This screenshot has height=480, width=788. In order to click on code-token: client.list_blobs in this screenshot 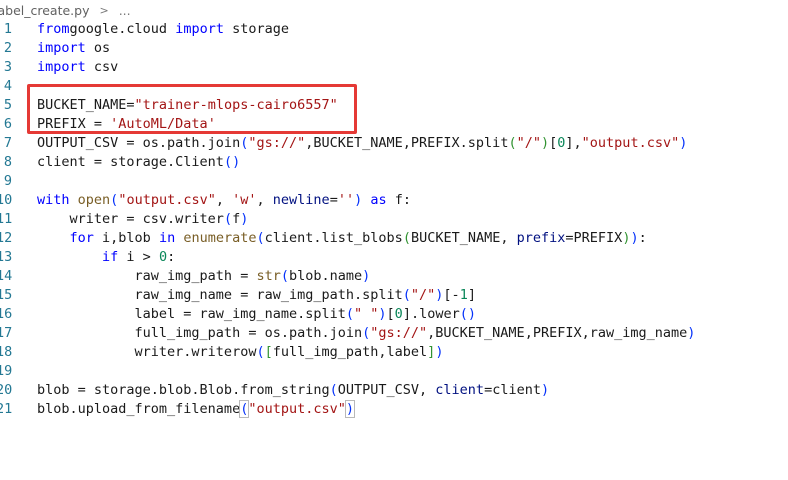, I will do `click(333, 238)`.